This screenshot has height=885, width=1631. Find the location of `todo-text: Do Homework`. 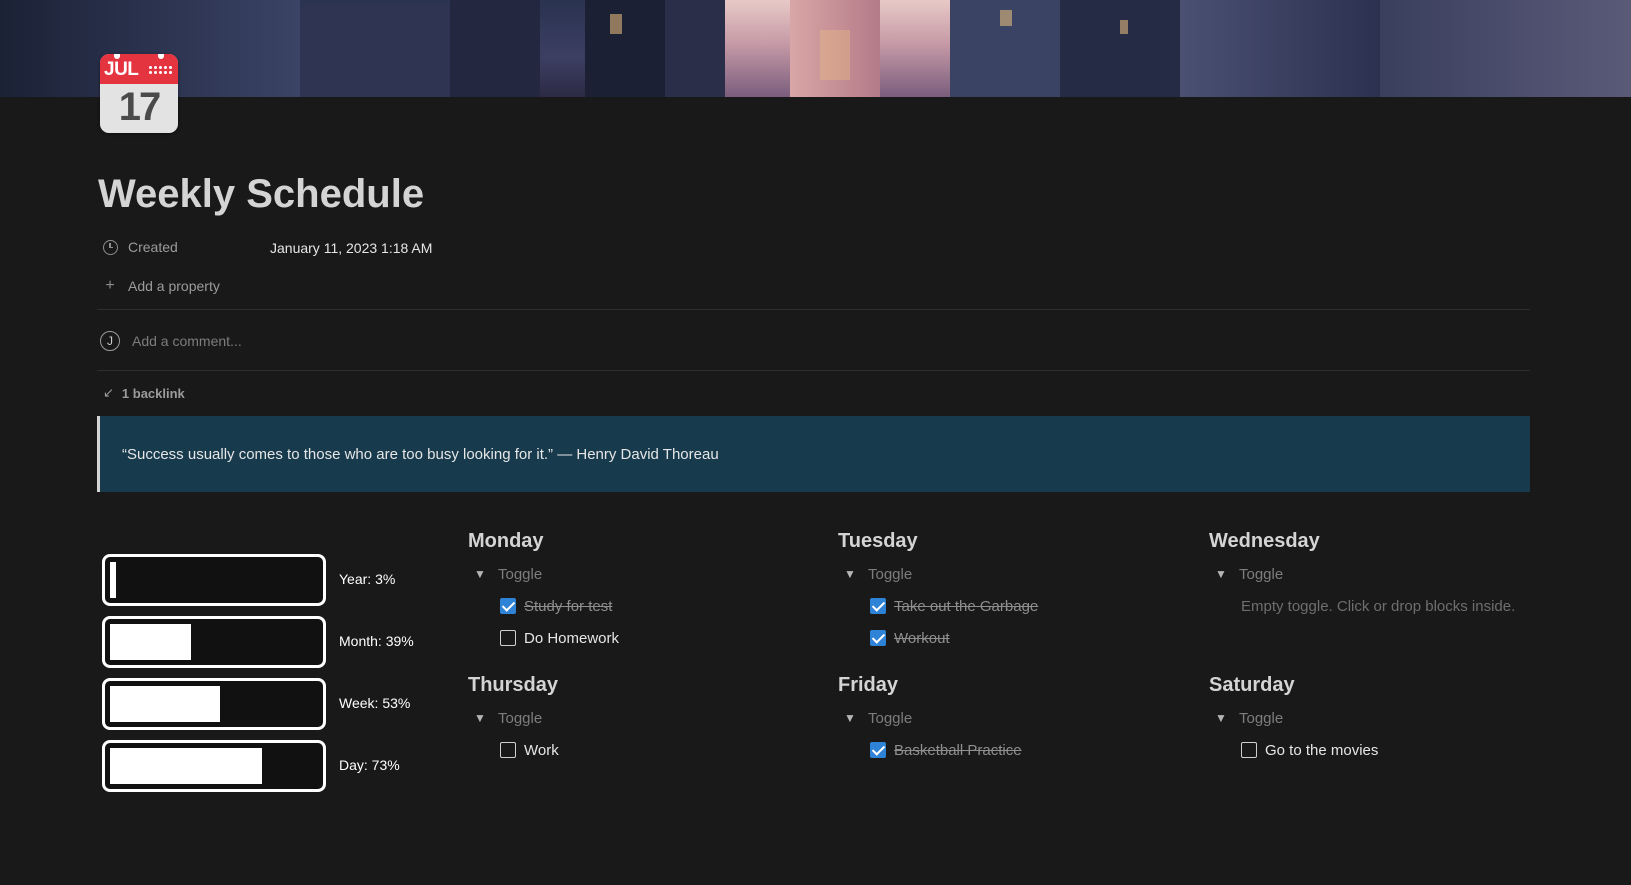

todo-text: Do Homework is located at coordinates (571, 638).